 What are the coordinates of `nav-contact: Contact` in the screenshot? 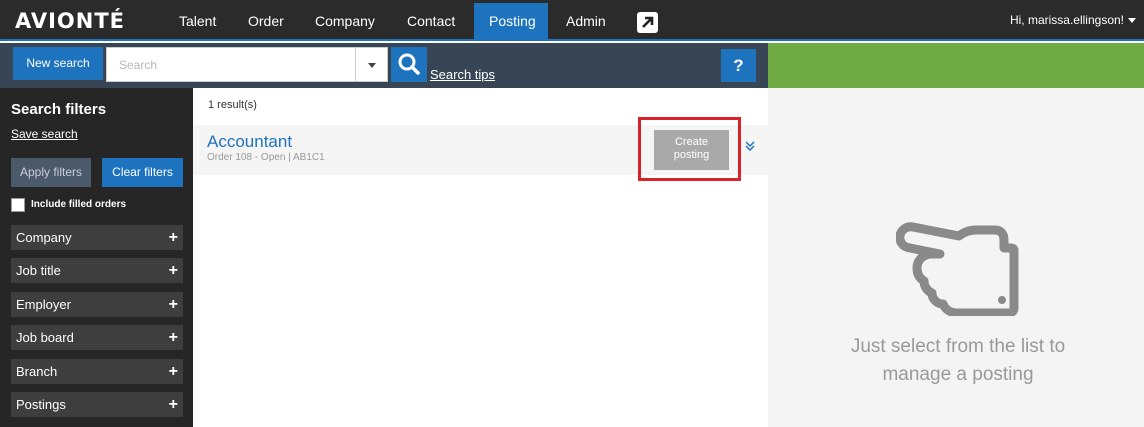 It's located at (431, 22).